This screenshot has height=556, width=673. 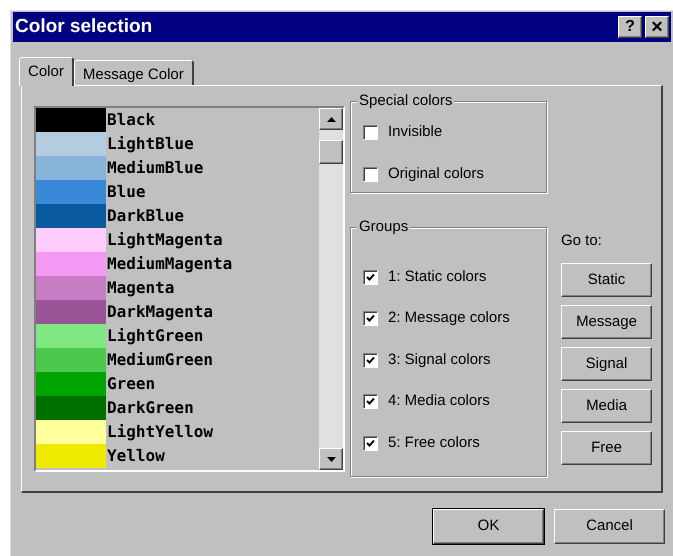 I want to click on color-name: Blue, so click(x=126, y=192).